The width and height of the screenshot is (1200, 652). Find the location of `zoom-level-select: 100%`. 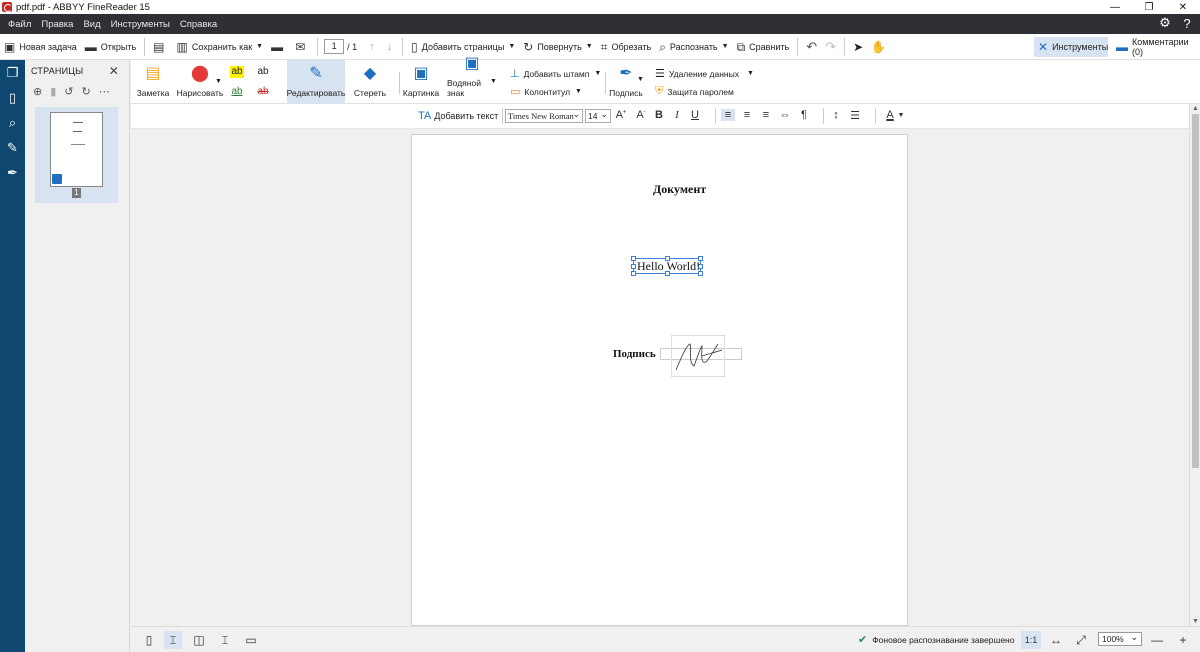

zoom-level-select: 100% is located at coordinates (1120, 638).